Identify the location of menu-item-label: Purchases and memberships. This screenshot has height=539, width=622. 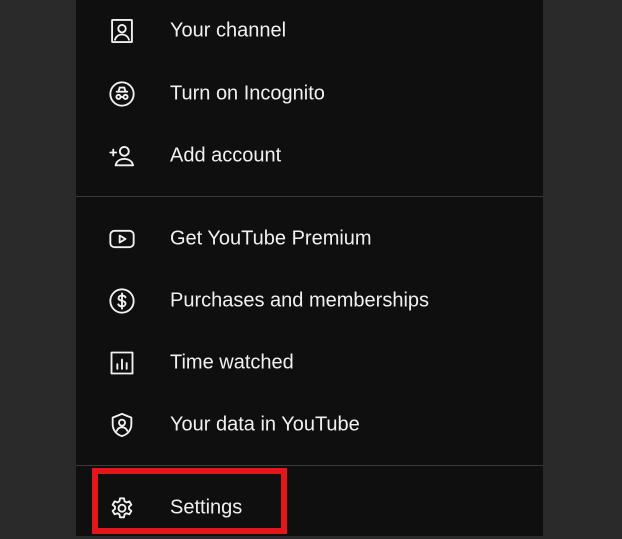
(300, 300).